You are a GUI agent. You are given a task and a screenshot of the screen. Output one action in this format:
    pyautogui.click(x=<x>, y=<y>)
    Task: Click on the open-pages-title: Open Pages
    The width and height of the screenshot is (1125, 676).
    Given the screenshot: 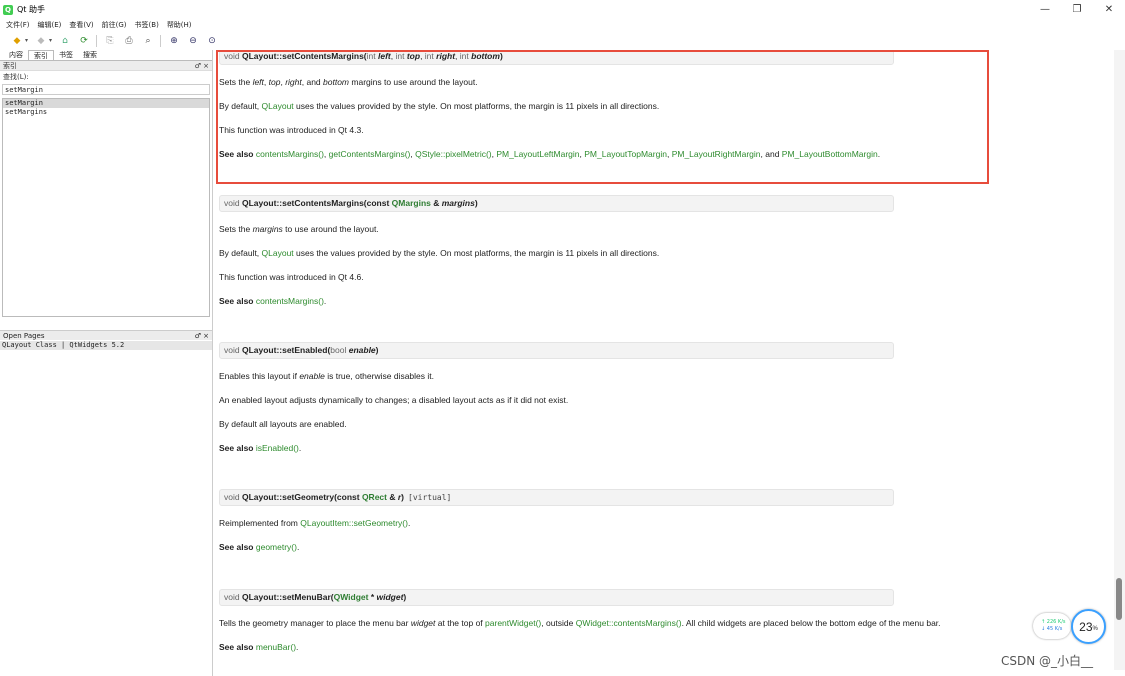 What is the action you would take?
    pyautogui.click(x=24, y=335)
    